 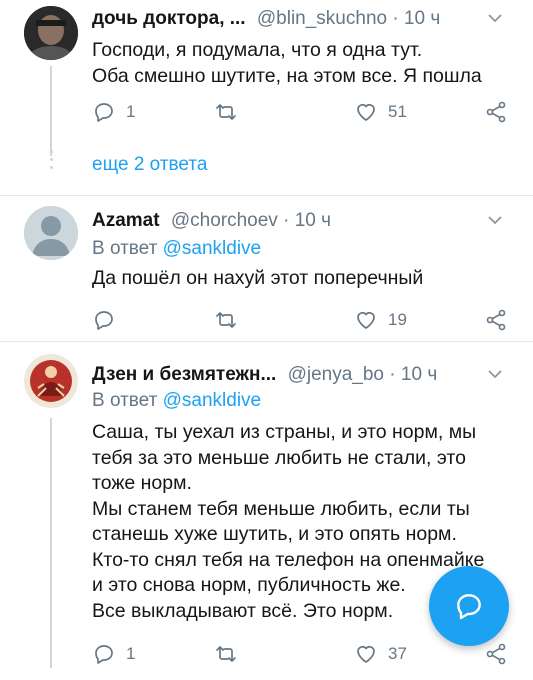 I want to click on tweet-actions: 1 51, so click(x=302, y=112).